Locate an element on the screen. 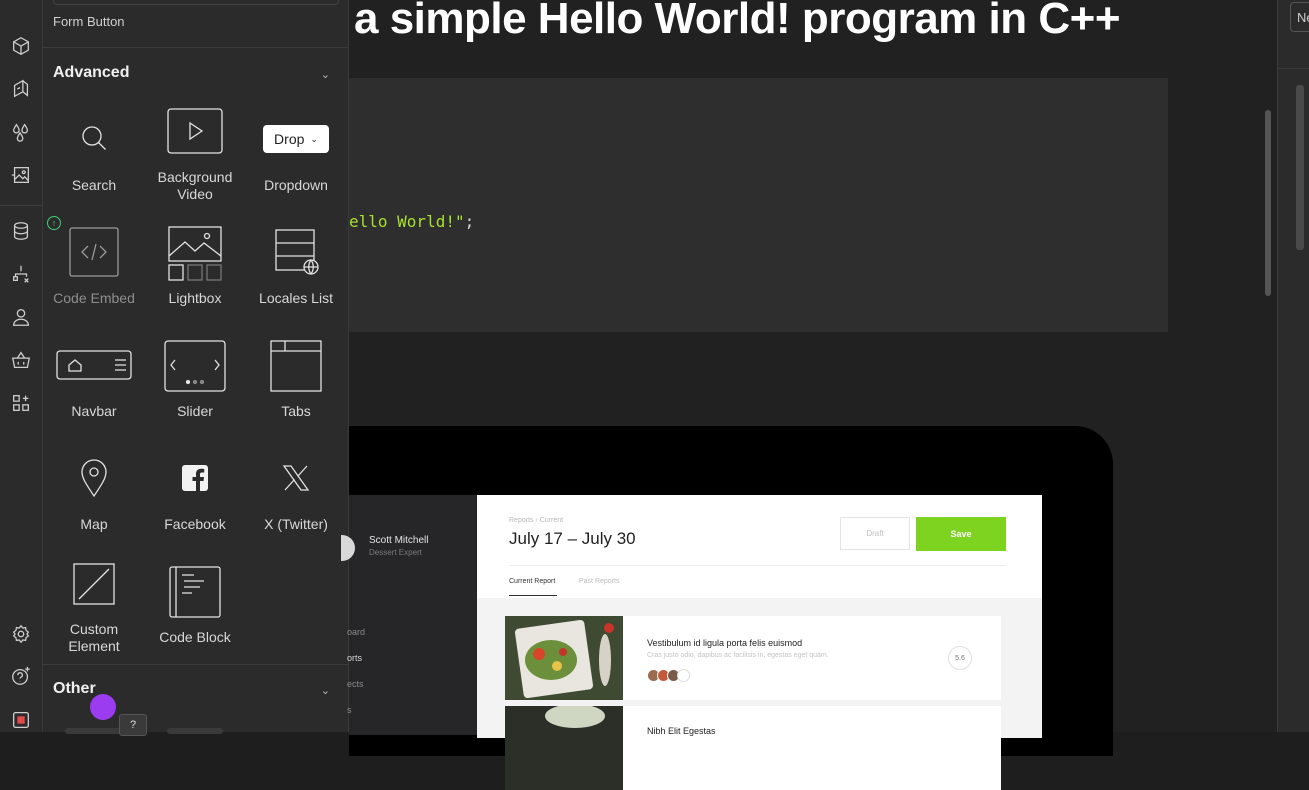 The height and width of the screenshot is (790, 1309). draft-button: Draft is located at coordinates (875, 533).